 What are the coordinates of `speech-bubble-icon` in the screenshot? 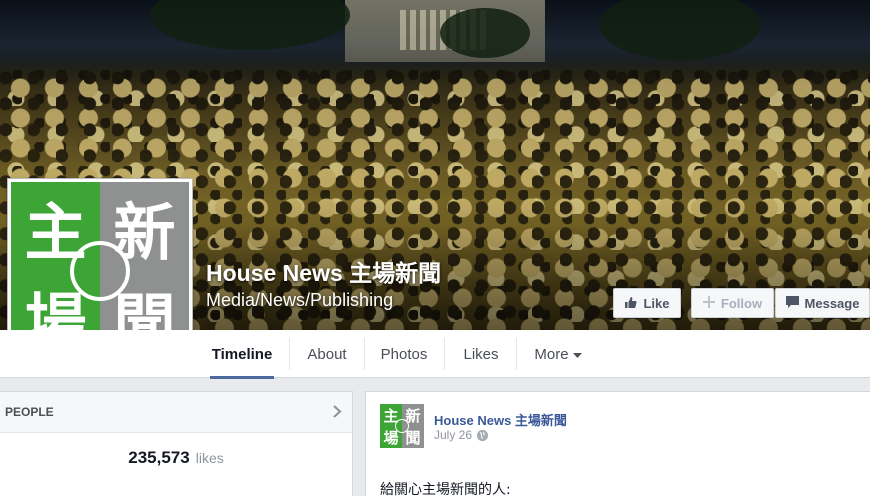 It's located at (792, 303).